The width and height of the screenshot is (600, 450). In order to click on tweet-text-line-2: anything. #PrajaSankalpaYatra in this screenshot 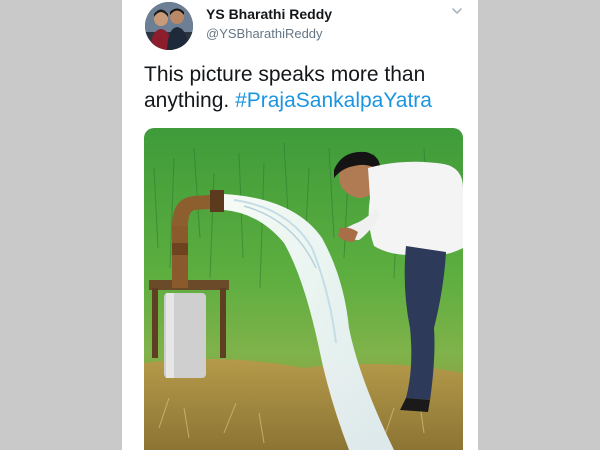, I will do `click(304, 101)`.